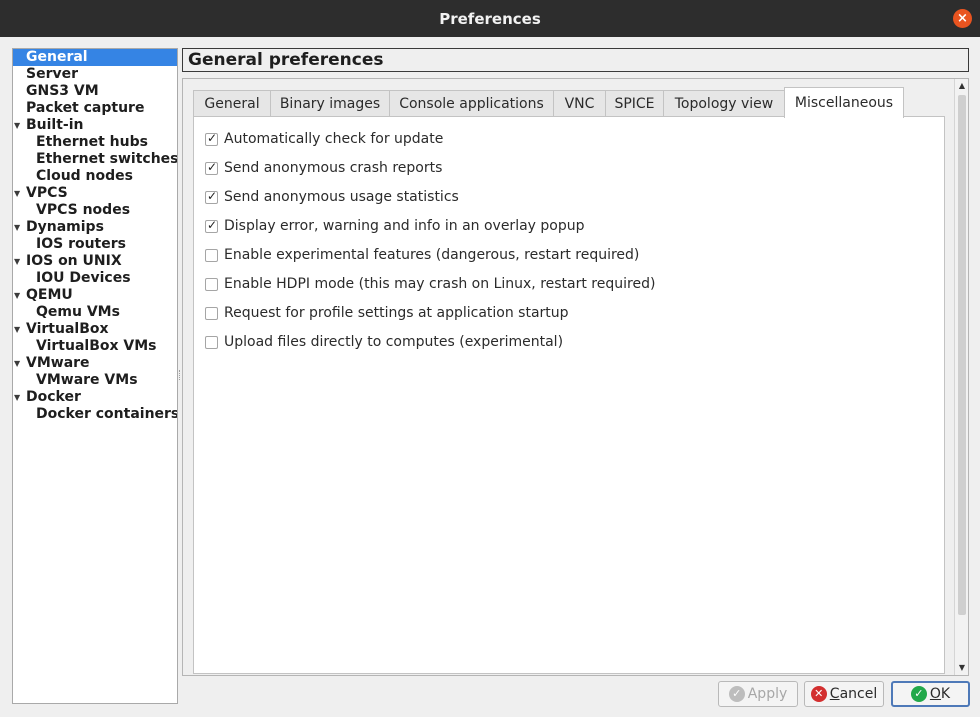 The height and width of the screenshot is (717, 980). I want to click on sidebar-item-label: VPCS nodes, so click(83, 210).